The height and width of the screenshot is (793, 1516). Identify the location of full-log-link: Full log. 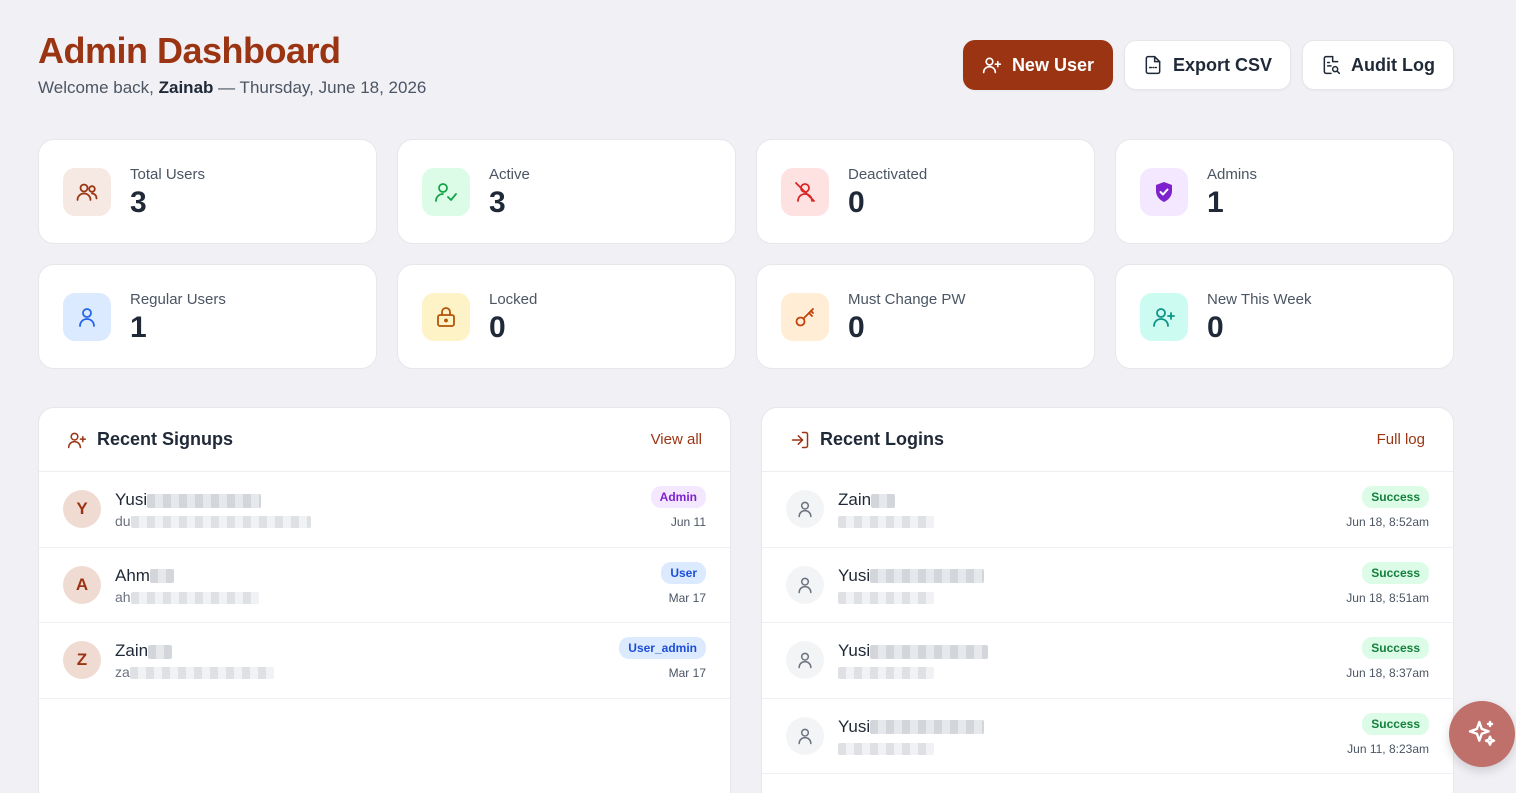
(1401, 439).